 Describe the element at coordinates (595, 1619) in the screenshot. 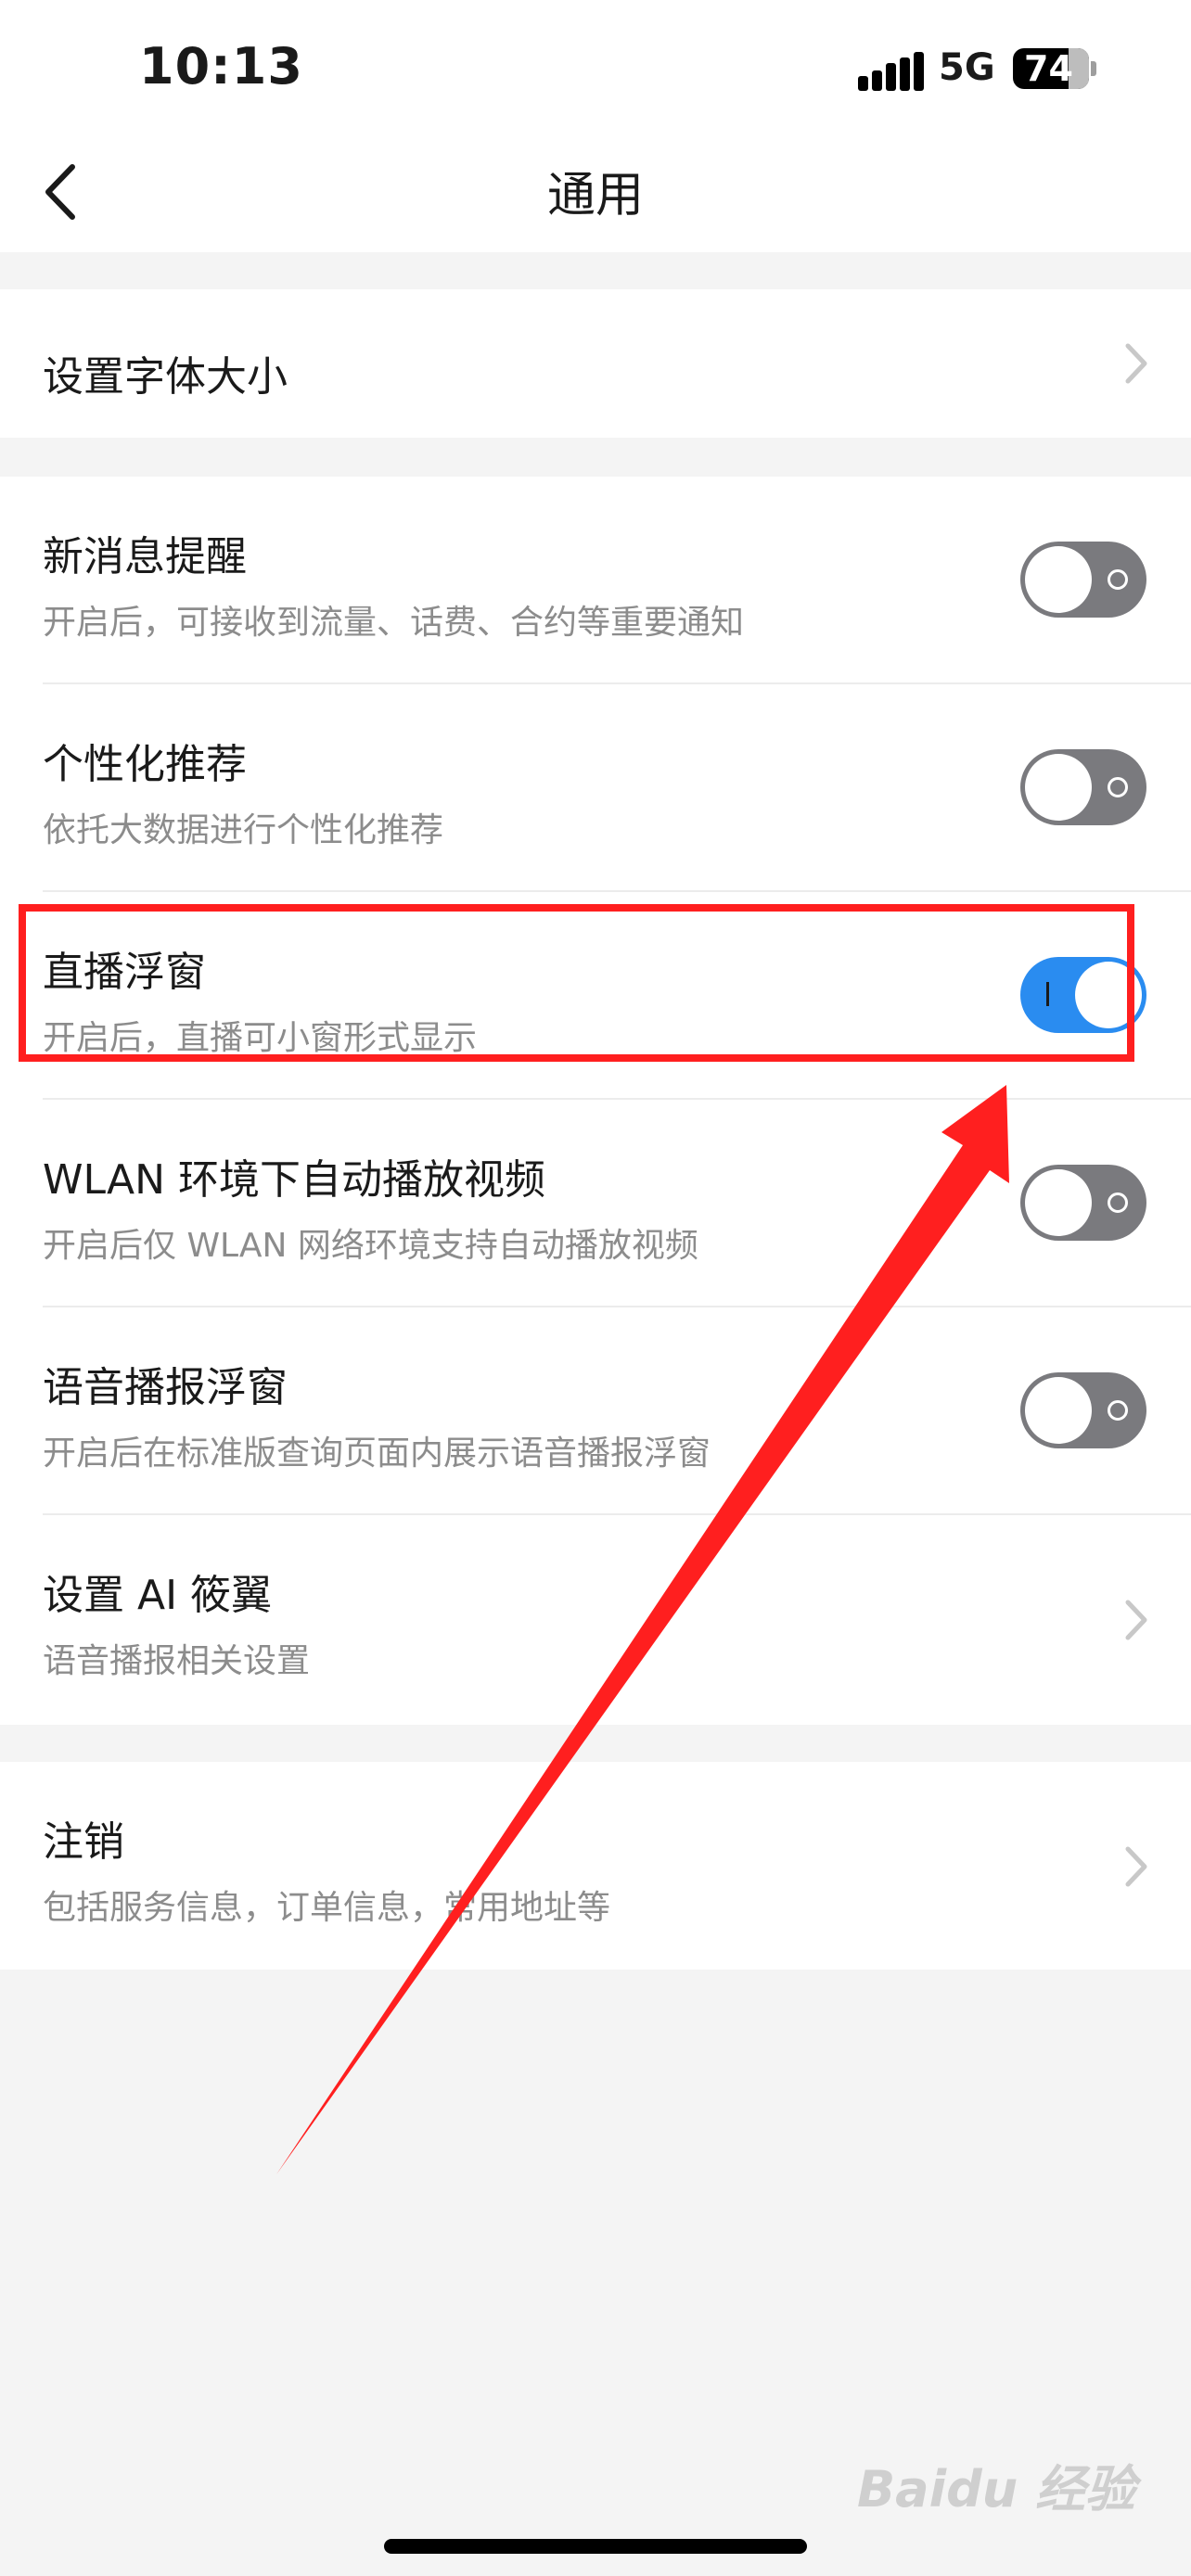

I see `settings-row-ai-assistant: 设置 AI 筱翼 语音播报相关设置` at that location.